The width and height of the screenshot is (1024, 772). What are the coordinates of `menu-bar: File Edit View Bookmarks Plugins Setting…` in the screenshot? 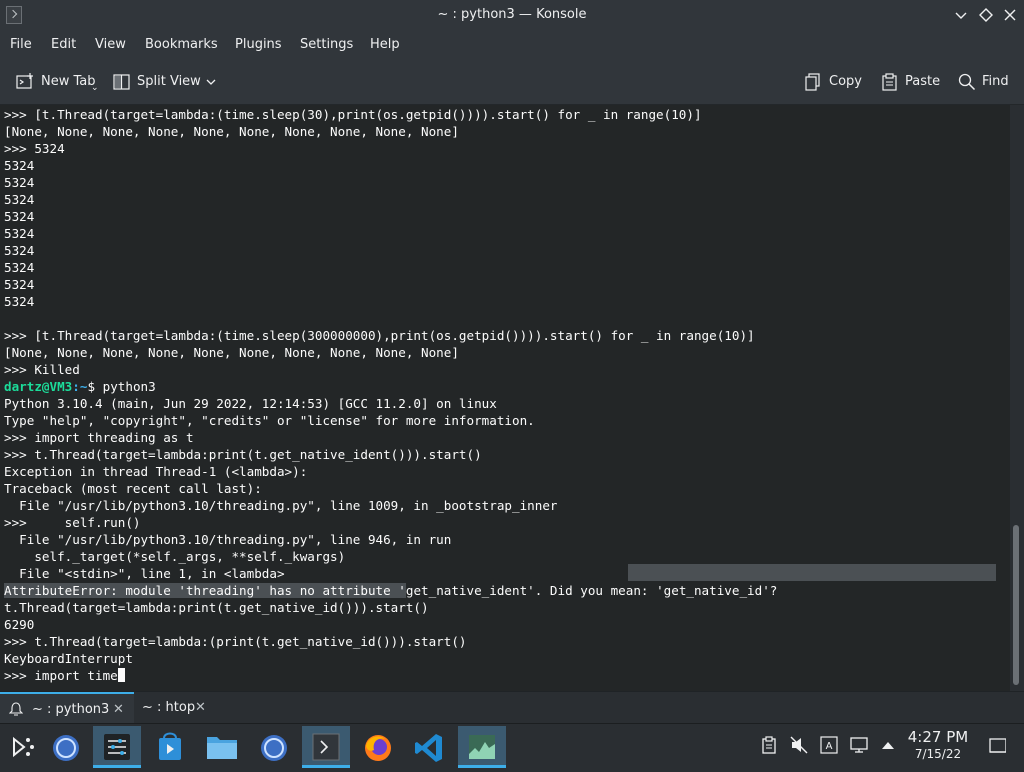 It's located at (512, 45).